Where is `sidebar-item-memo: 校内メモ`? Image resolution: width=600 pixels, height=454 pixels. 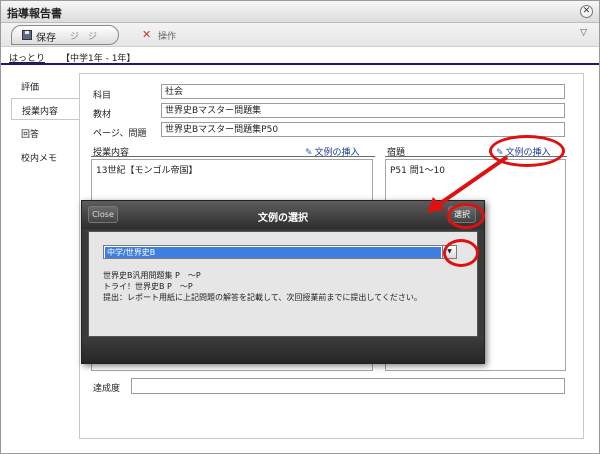
sidebar-item-memo: 校内メモ is located at coordinates (45, 157).